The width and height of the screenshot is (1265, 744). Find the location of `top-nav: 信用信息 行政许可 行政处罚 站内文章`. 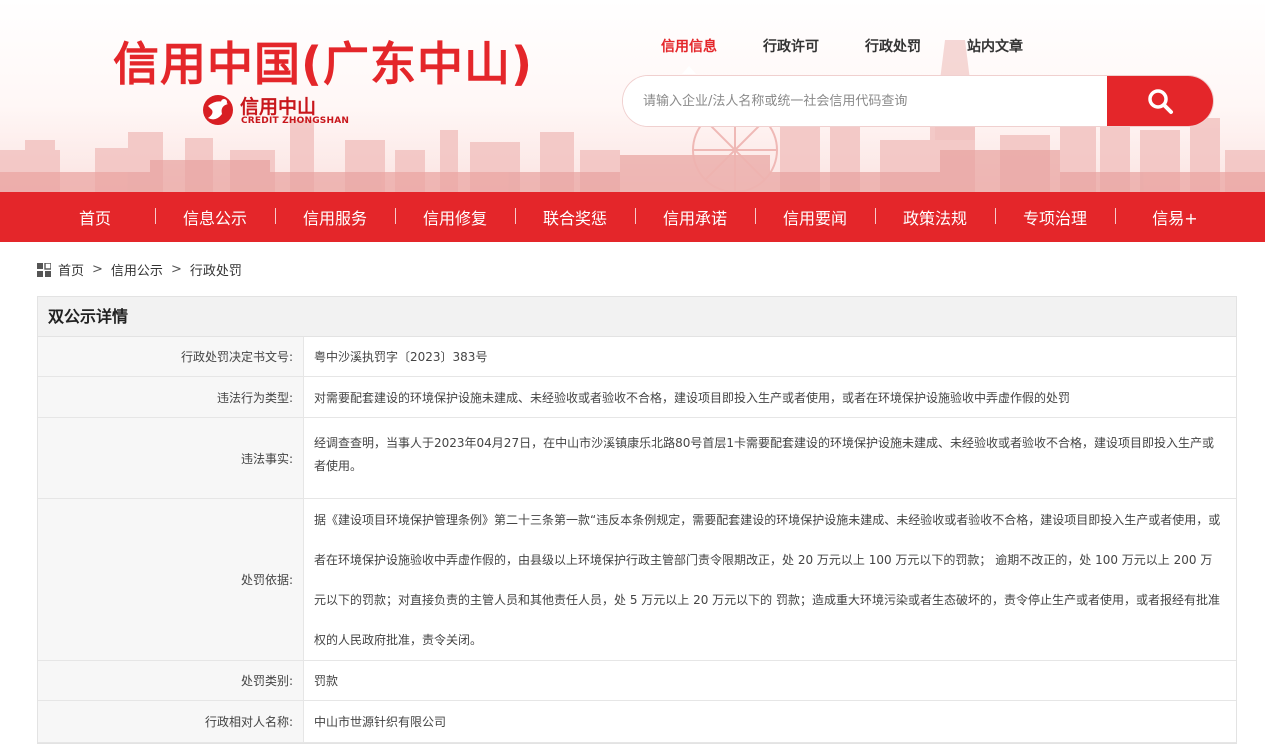

top-nav: 信用信息 行政许可 行政处罚 站内文章 is located at coordinates (865, 55).